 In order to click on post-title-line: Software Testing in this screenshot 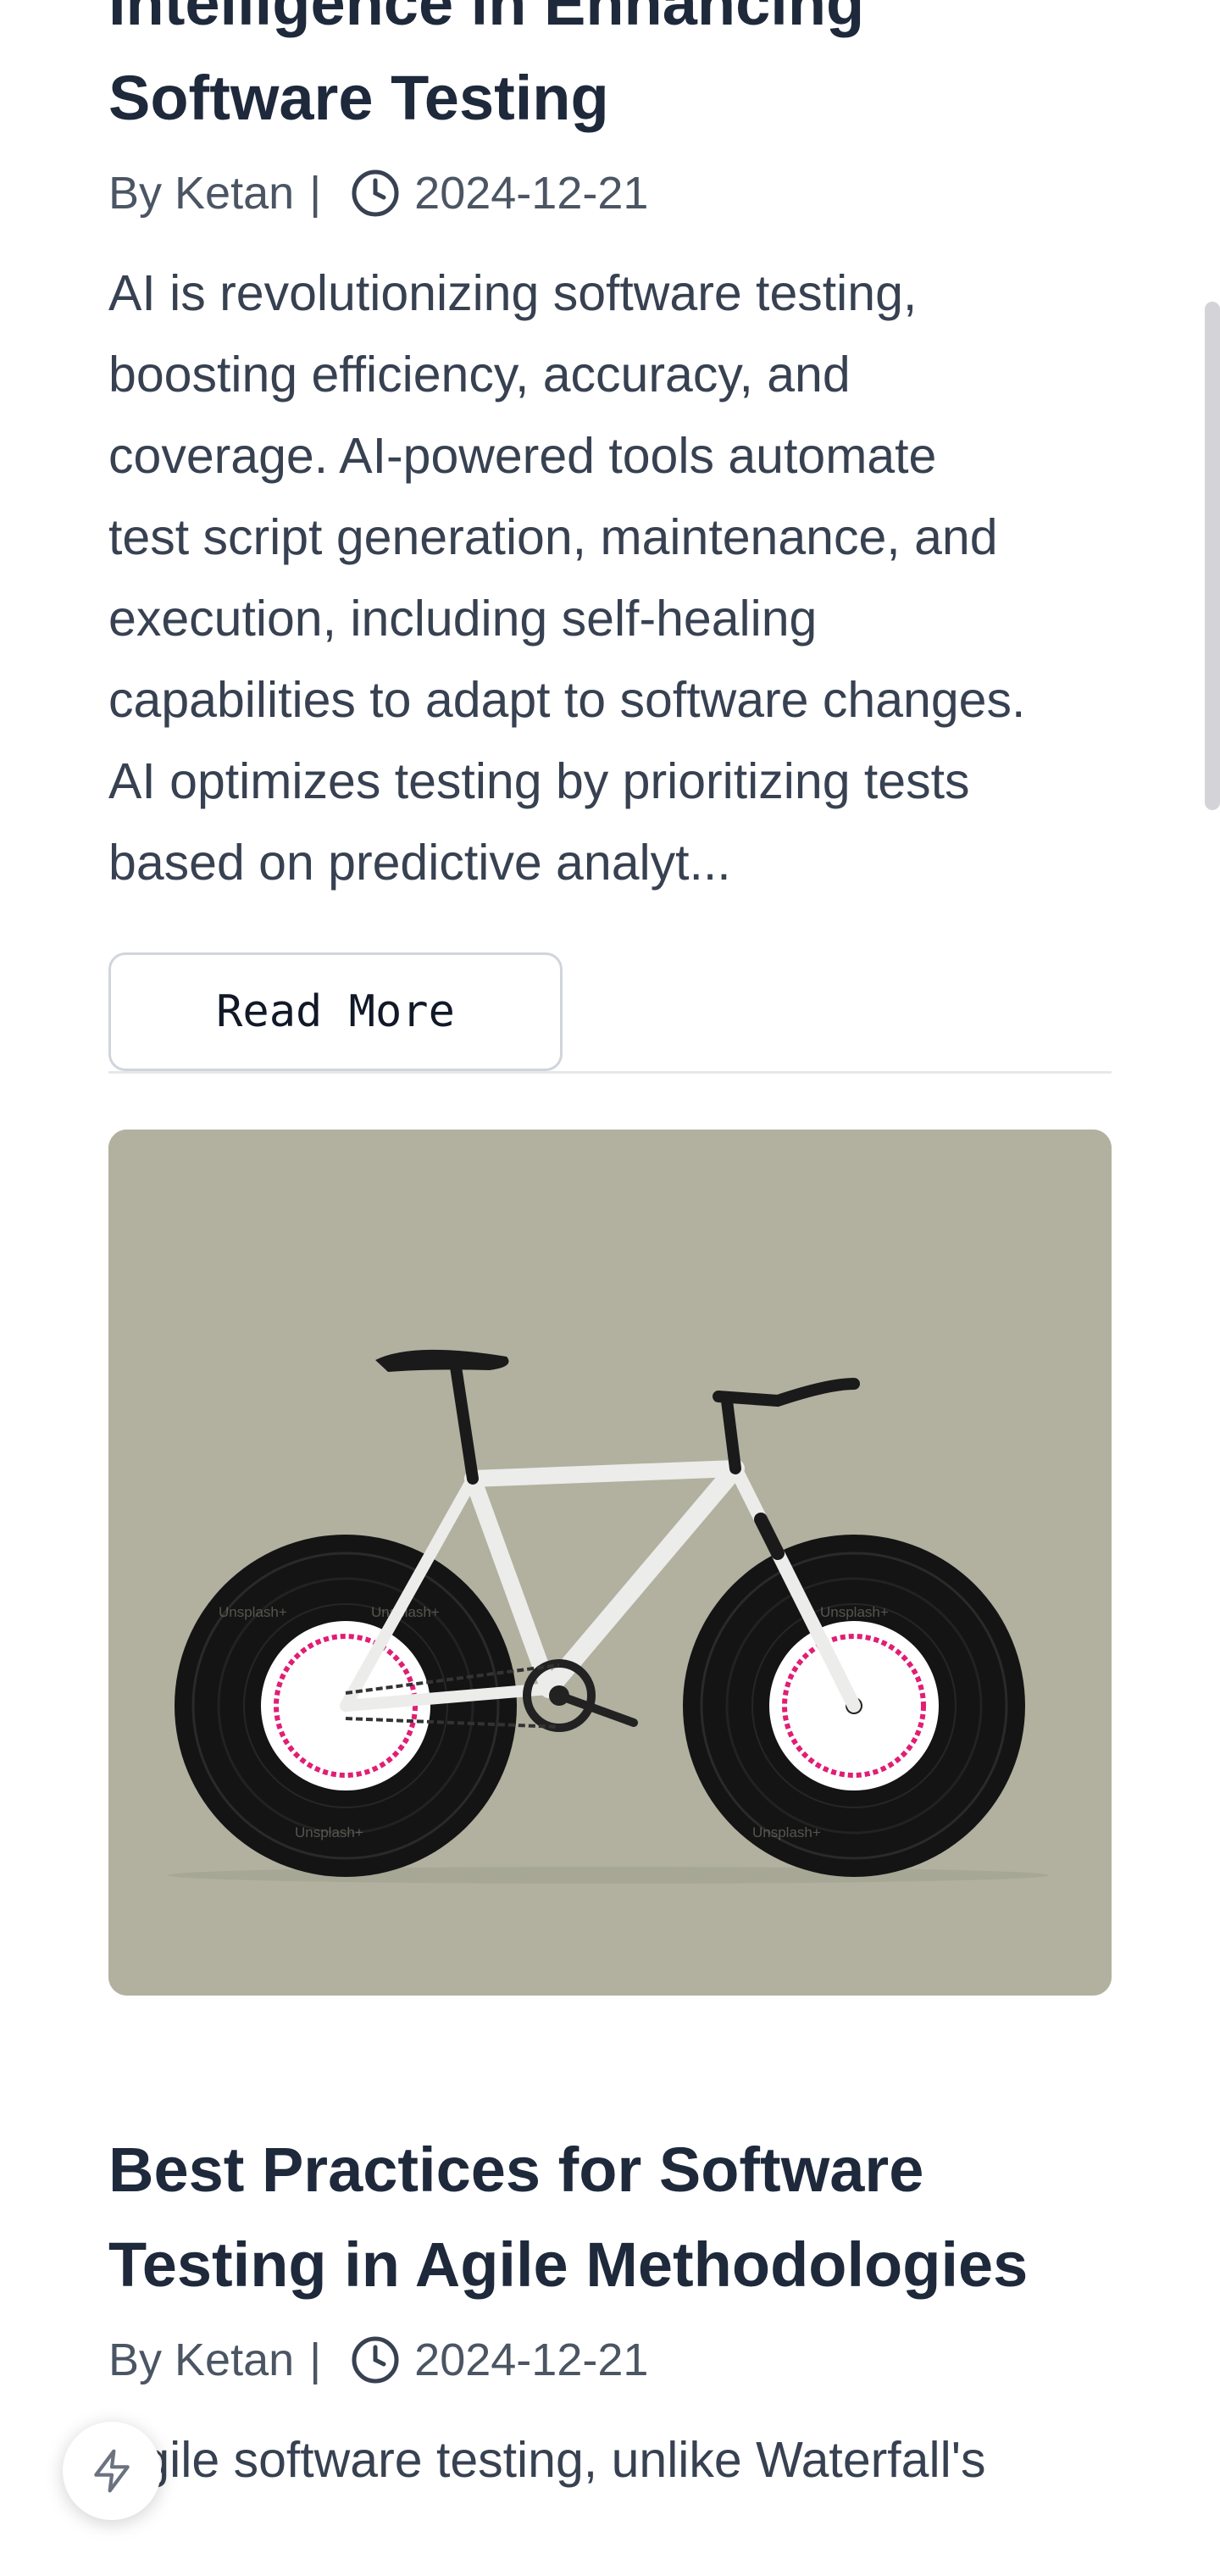, I will do `click(358, 98)`.